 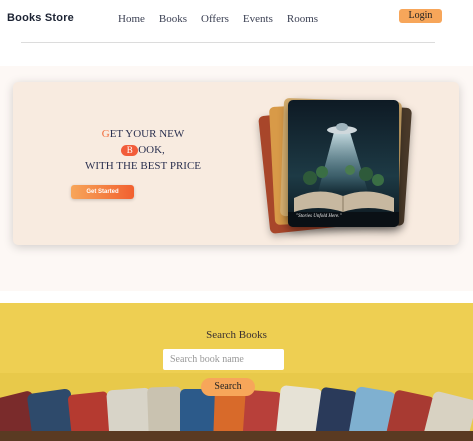 I want to click on search-heading: Search Books, so click(x=236, y=335).